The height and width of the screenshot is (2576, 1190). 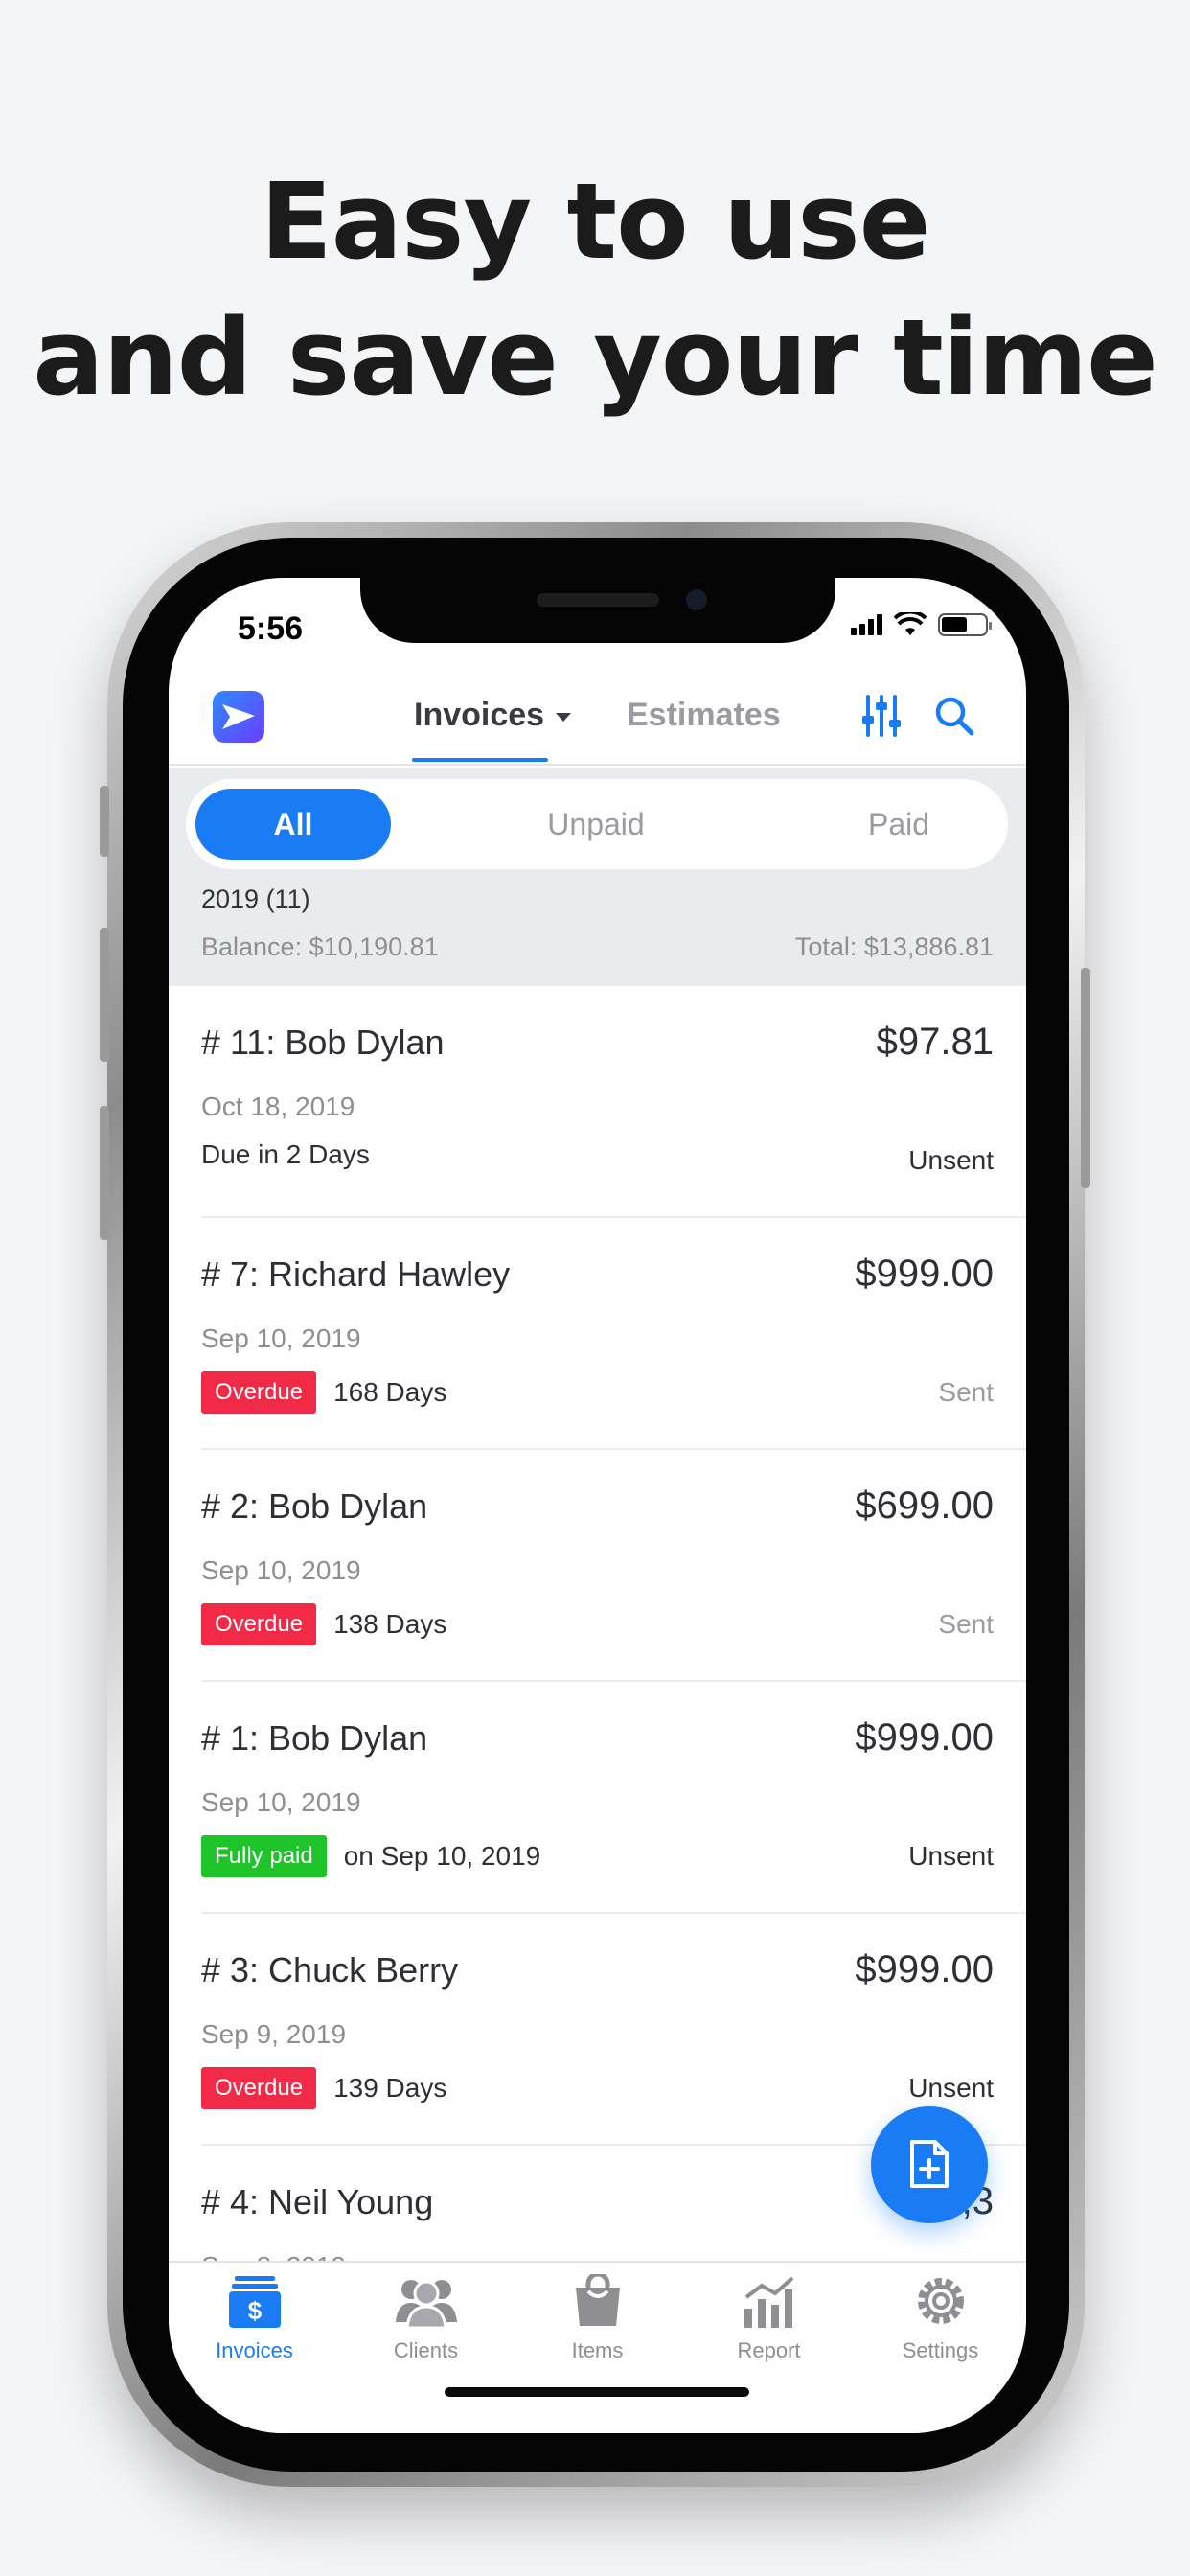 I want to click on invoice-amount: $97.81, so click(x=935, y=1042).